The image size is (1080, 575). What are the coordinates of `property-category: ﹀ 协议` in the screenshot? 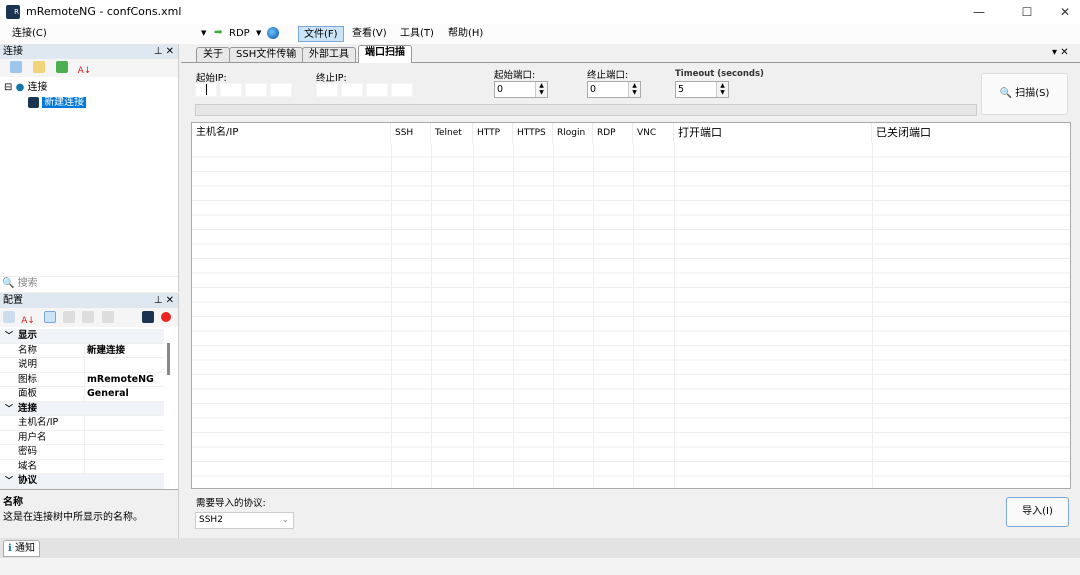 It's located at (82, 481).